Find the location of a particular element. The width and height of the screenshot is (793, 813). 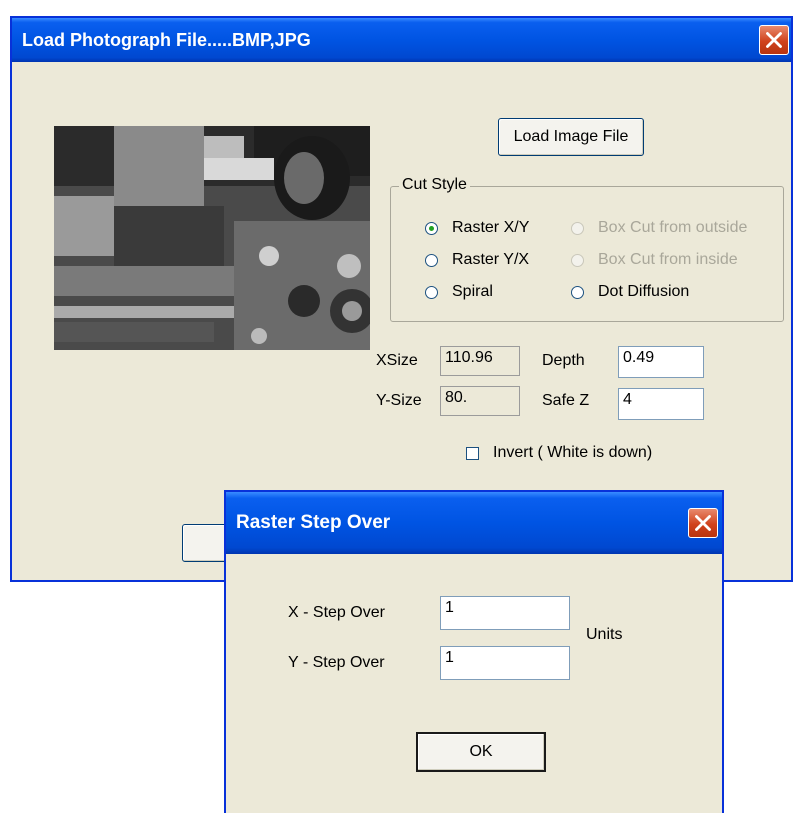

safez-input: 4 is located at coordinates (661, 404).